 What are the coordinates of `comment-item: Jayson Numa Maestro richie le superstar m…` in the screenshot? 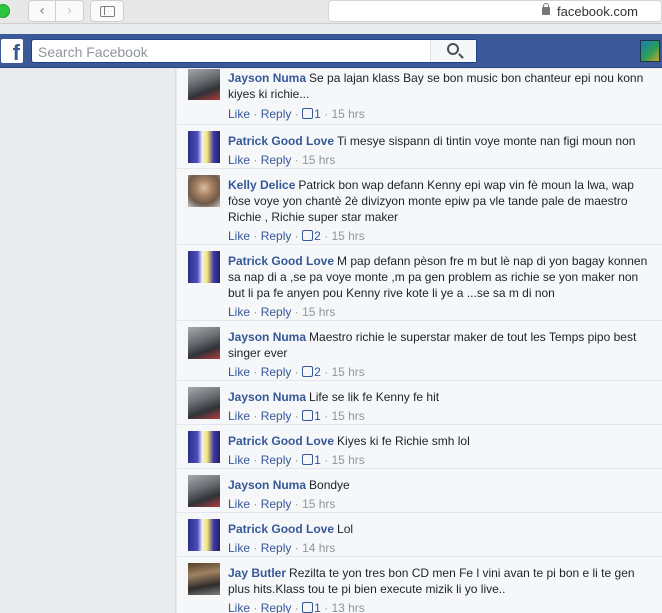 It's located at (419, 351).